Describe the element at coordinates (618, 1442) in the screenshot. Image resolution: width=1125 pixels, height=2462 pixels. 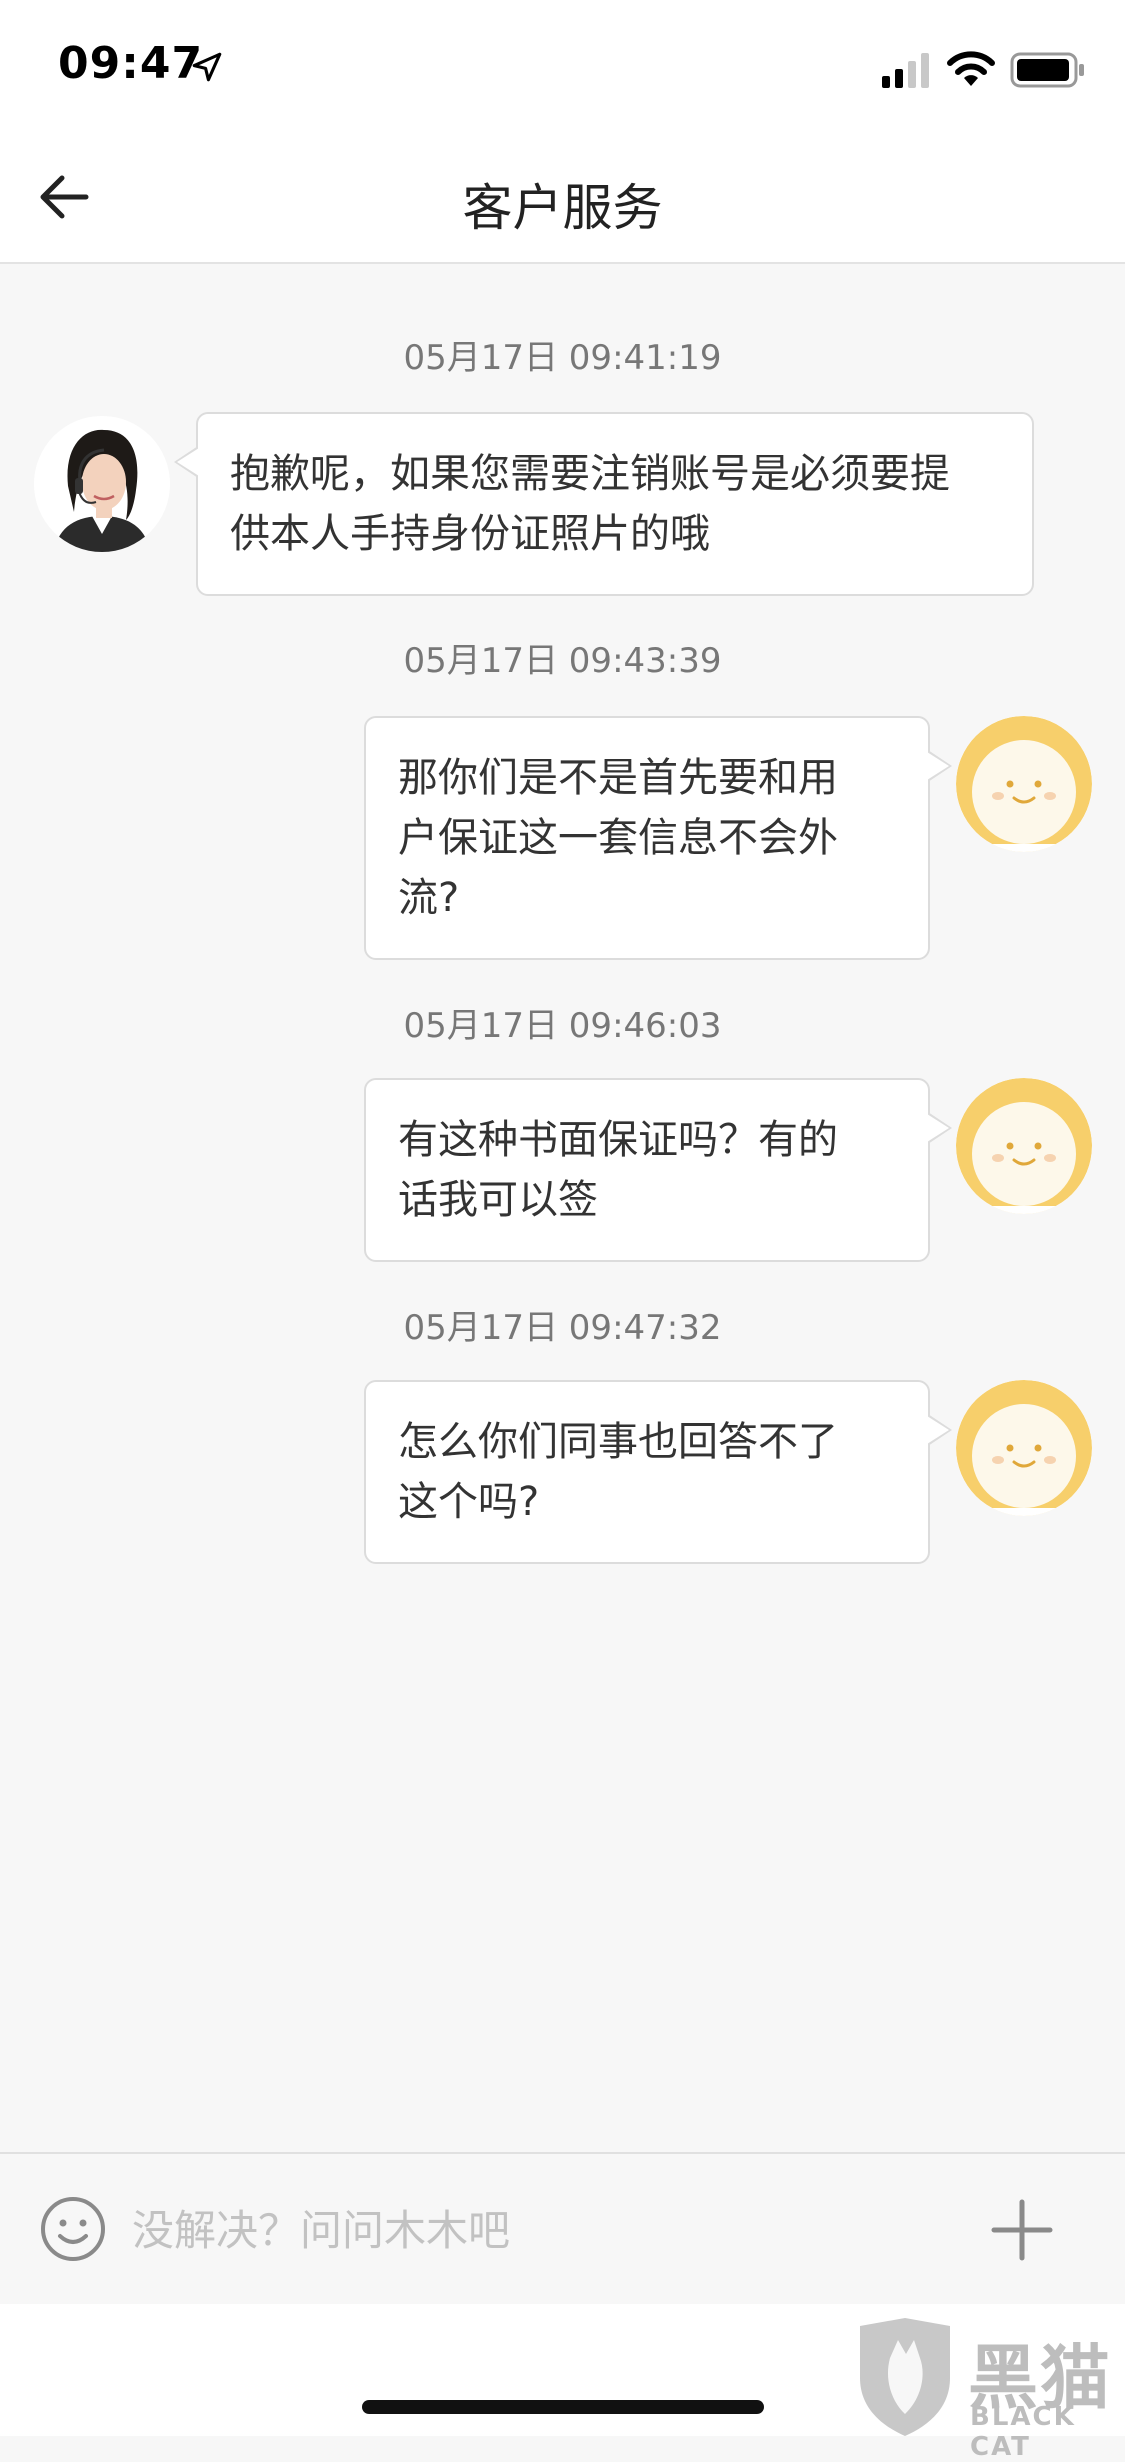
I see `message-line: 怎么你们同事也回答不了` at that location.